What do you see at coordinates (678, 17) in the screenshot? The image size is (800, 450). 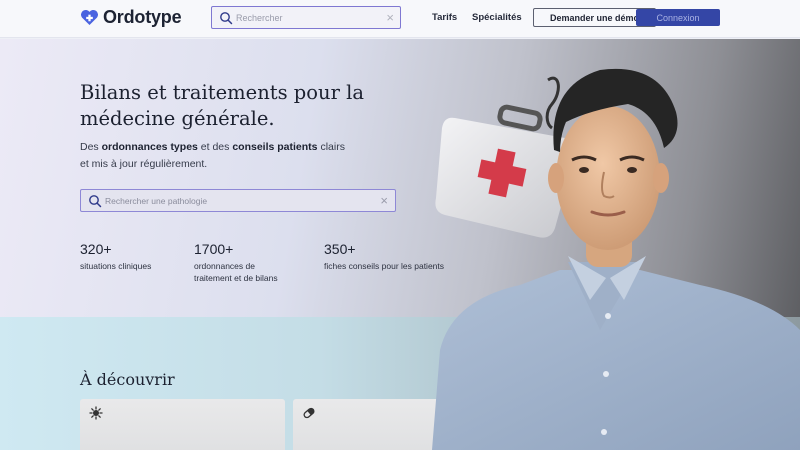 I see `login-button: Connexion` at bounding box center [678, 17].